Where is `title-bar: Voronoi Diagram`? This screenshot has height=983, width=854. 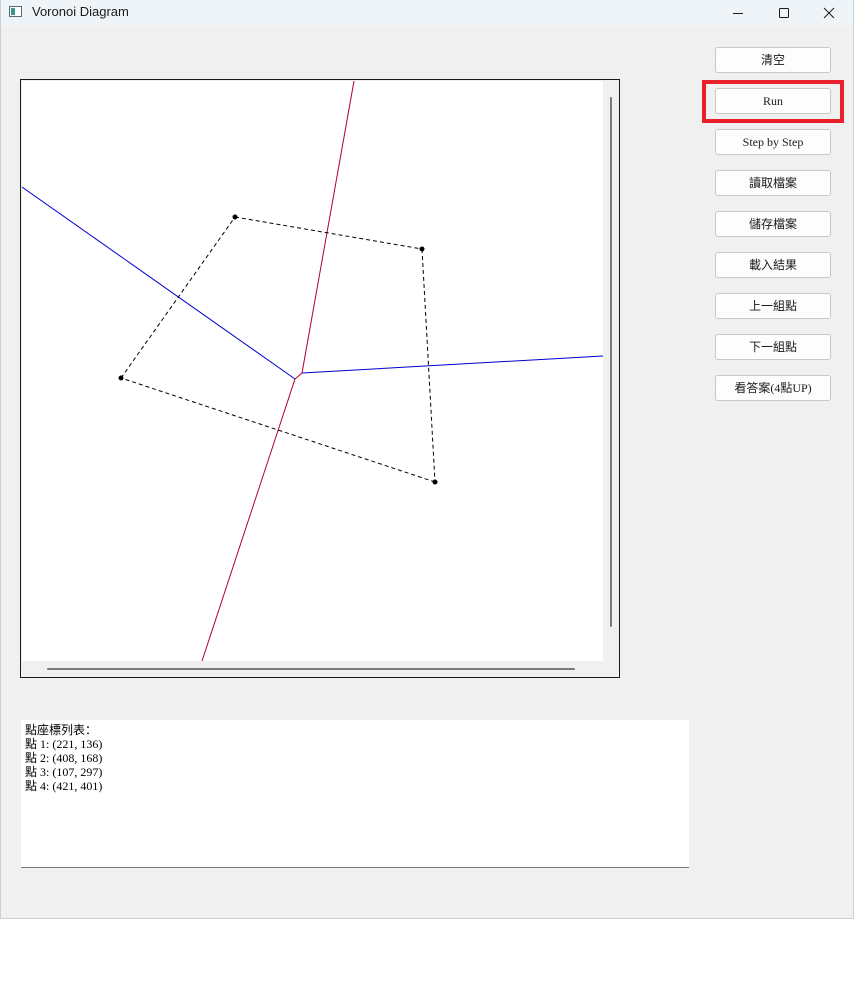 title-bar: Voronoi Diagram is located at coordinates (427, 13).